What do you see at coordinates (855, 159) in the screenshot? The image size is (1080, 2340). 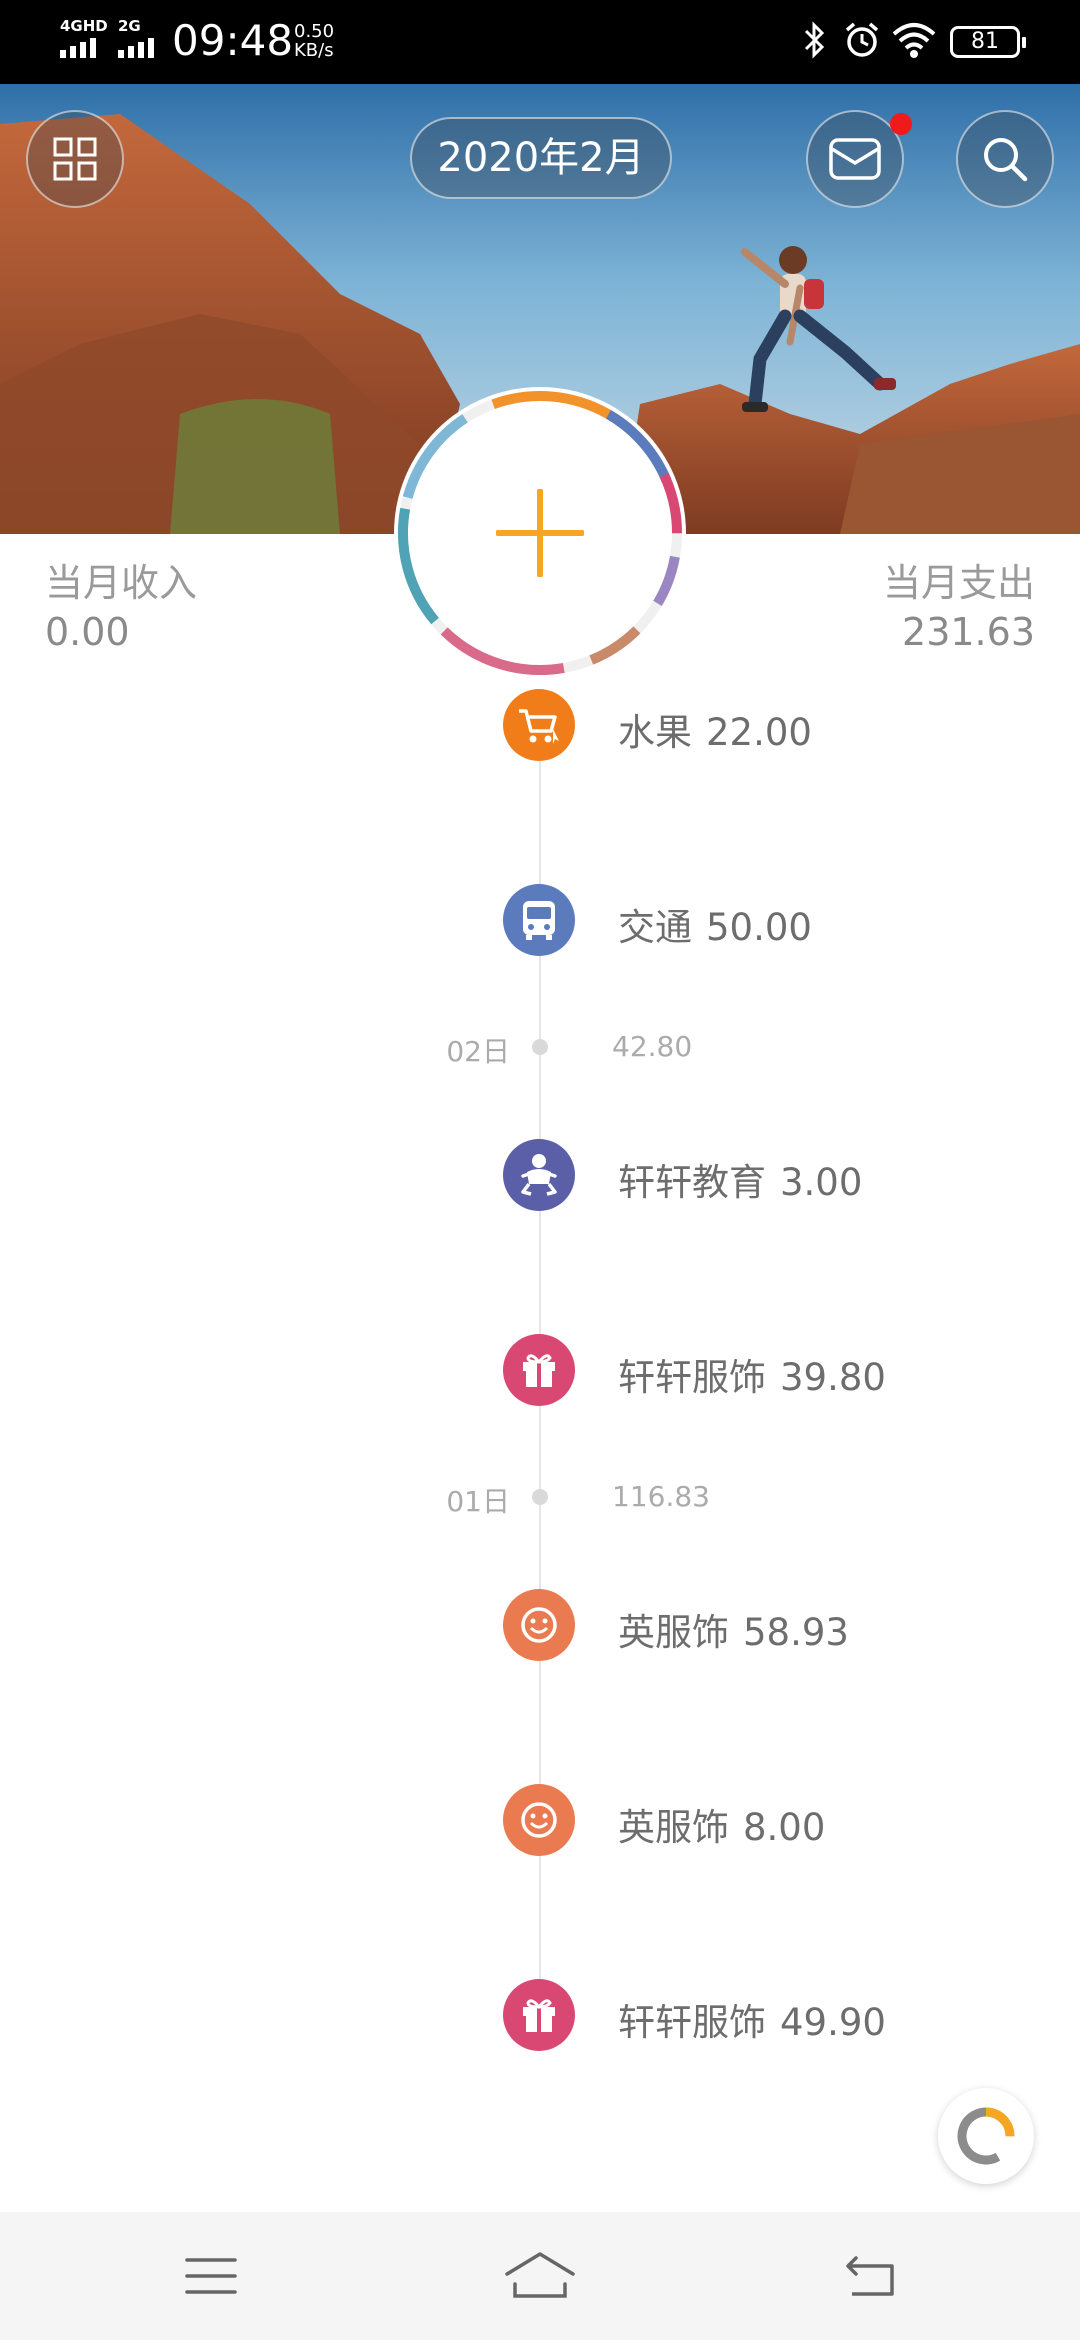 I see `mail-icon` at bounding box center [855, 159].